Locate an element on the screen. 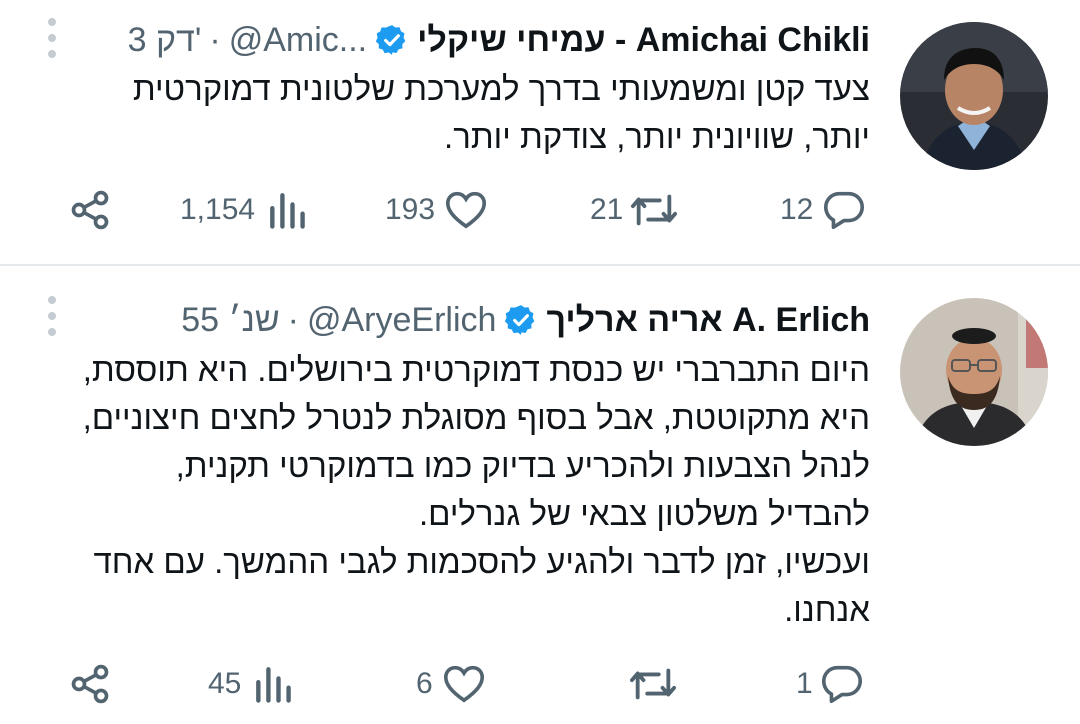 This screenshot has height=724, width=1080. action-bar: 45 6 1 is located at coordinates (540, 684).